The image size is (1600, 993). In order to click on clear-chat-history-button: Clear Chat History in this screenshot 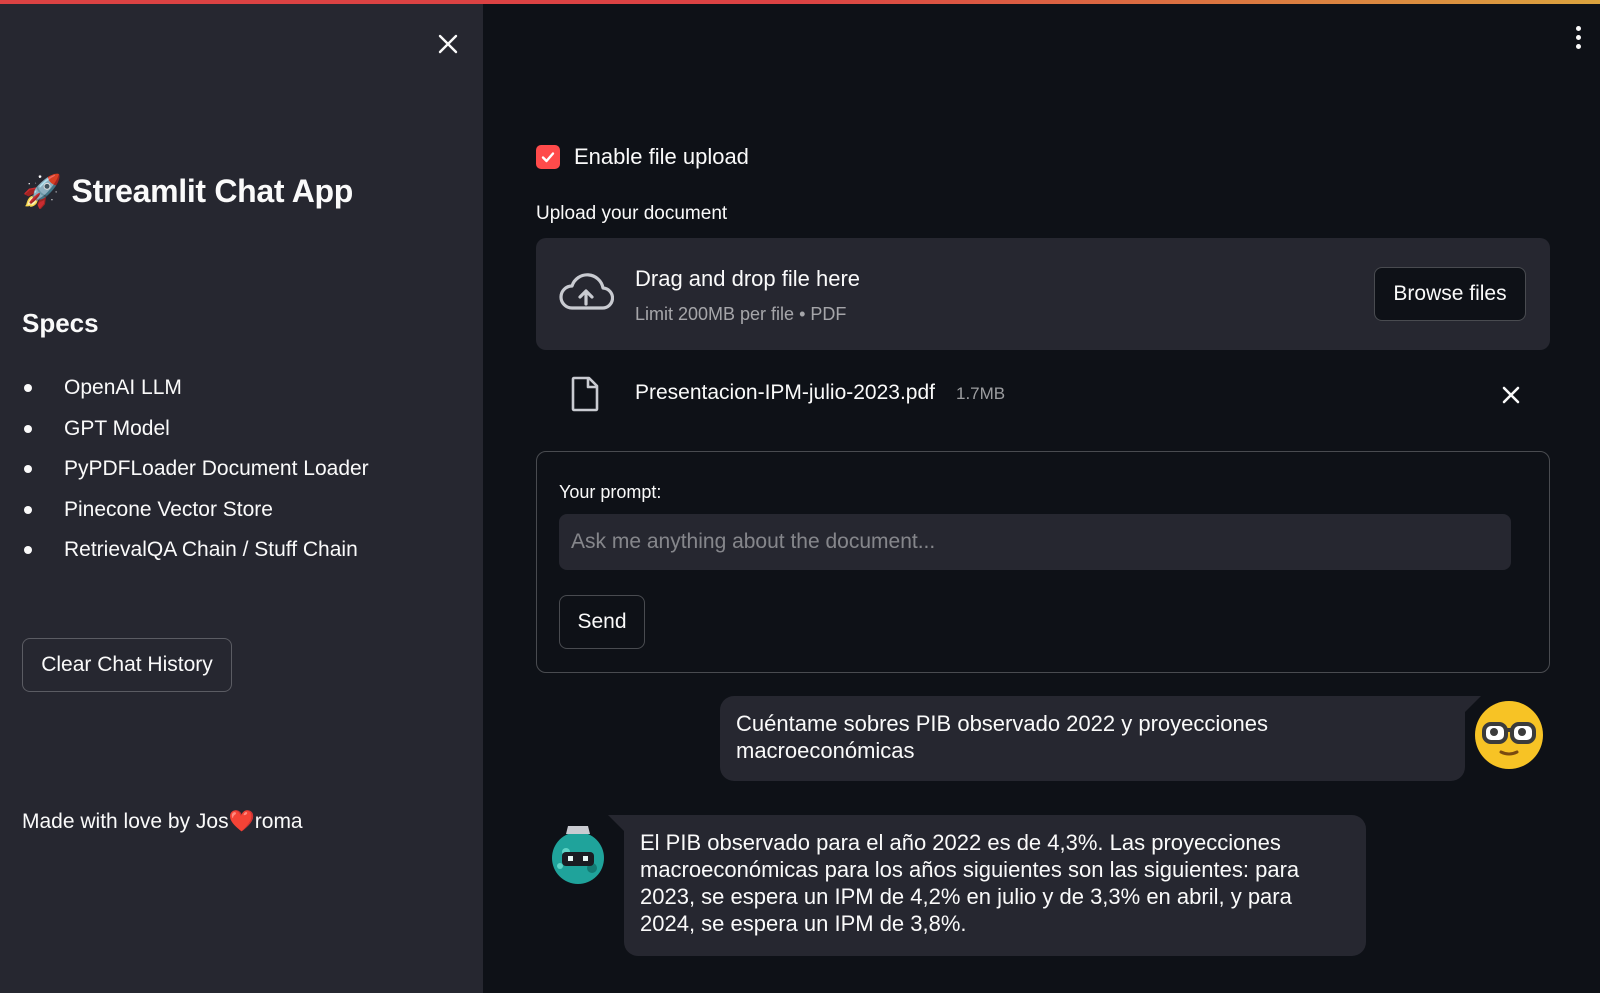, I will do `click(127, 665)`.